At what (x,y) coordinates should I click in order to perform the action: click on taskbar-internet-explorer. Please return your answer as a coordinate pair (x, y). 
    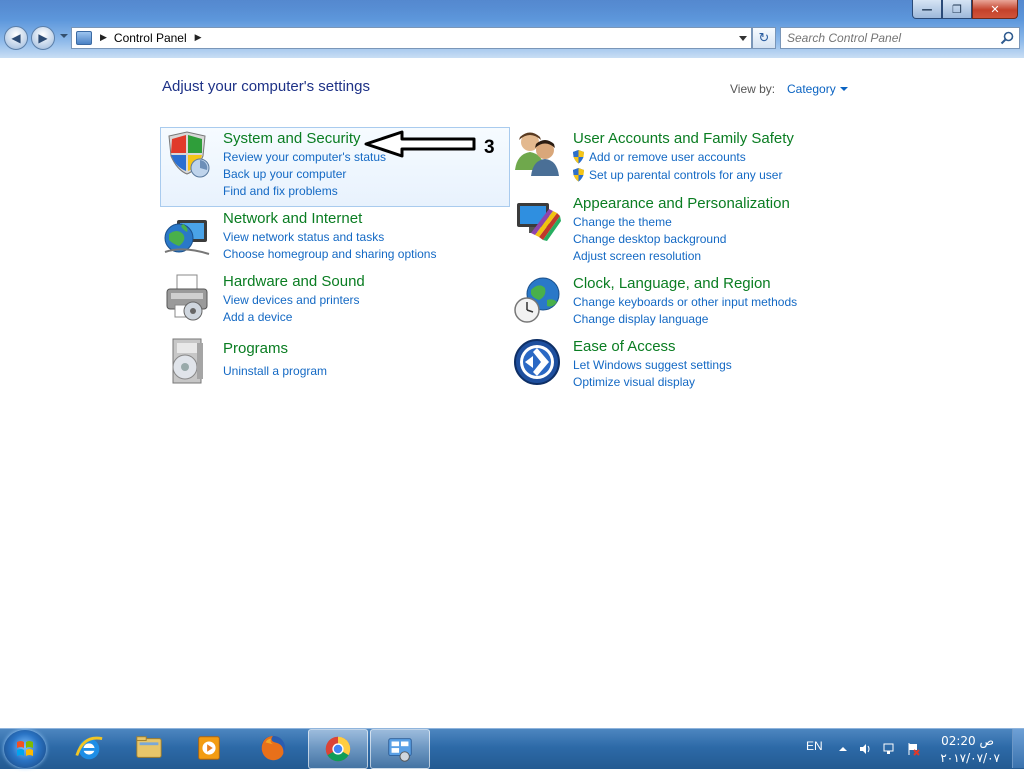
    Looking at the image, I should click on (89, 748).